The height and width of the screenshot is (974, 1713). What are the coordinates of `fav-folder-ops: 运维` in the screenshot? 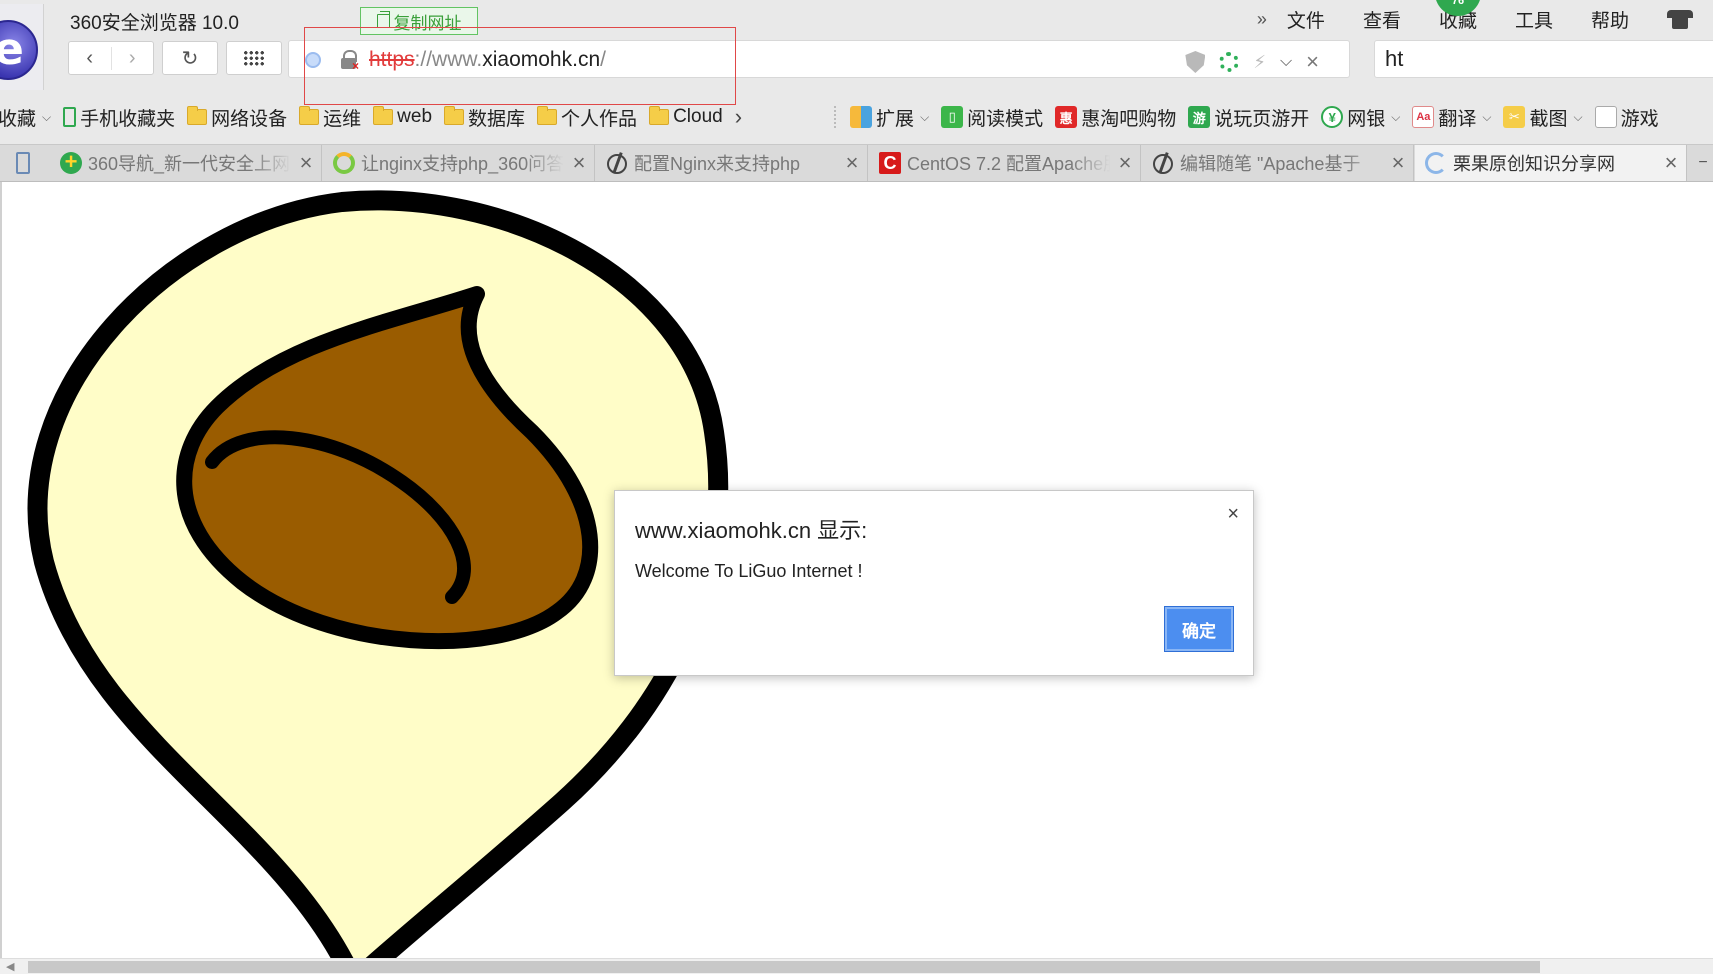 It's located at (330, 117).